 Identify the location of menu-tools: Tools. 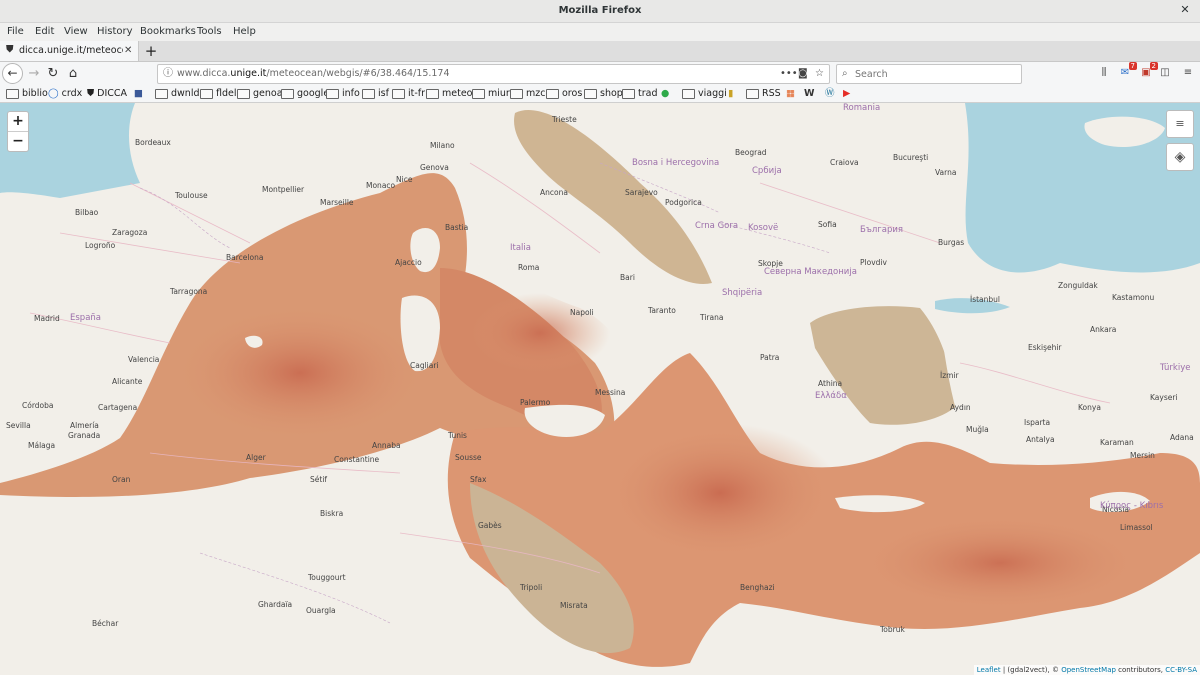
(209, 32).